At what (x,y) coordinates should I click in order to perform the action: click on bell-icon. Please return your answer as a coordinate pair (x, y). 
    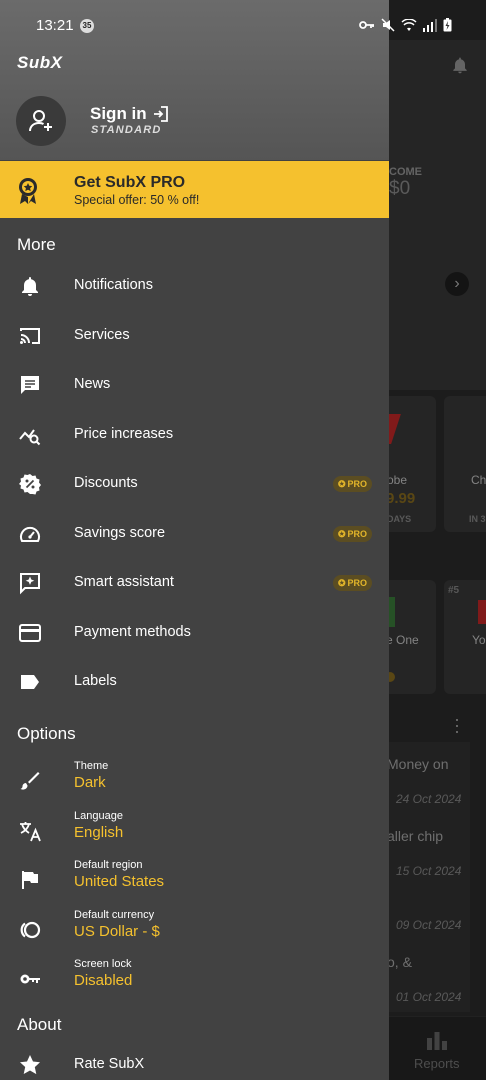
    Looking at the image, I should click on (30, 286).